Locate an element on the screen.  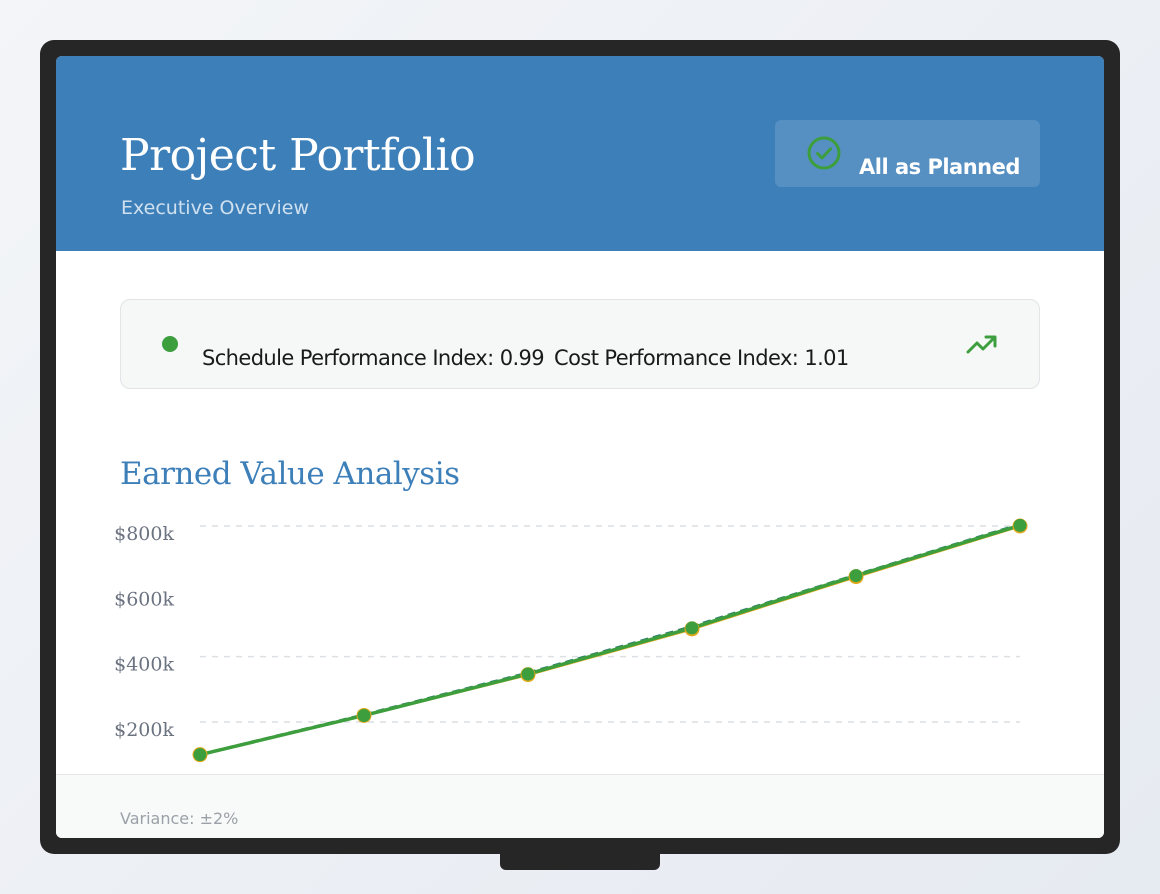
y-tick-label: $400k is located at coordinates (144, 665).